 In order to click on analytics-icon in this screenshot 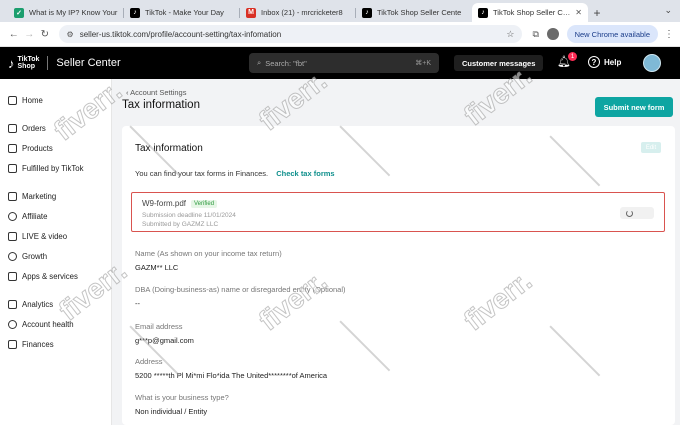, I will do `click(12, 304)`.